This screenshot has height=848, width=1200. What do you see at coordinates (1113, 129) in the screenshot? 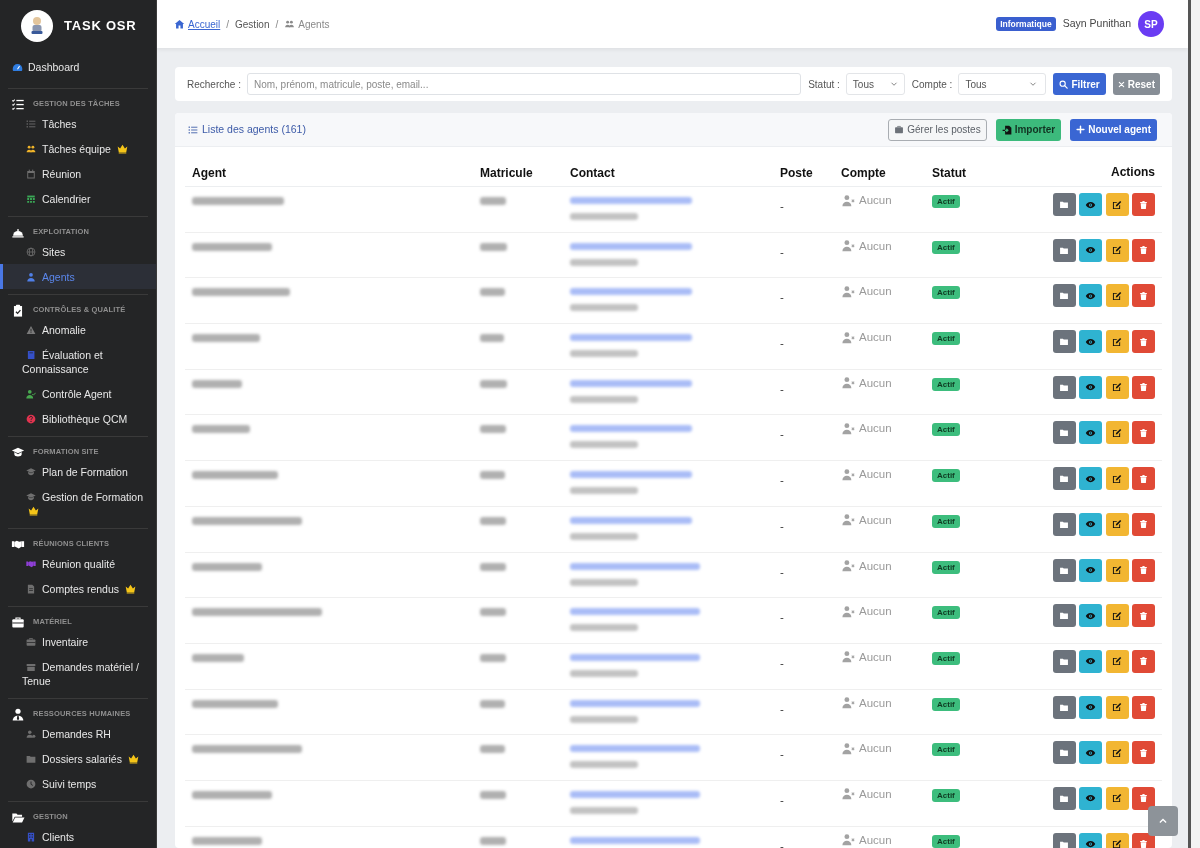
I see `new-agent-button: Nouvel agent` at bounding box center [1113, 129].